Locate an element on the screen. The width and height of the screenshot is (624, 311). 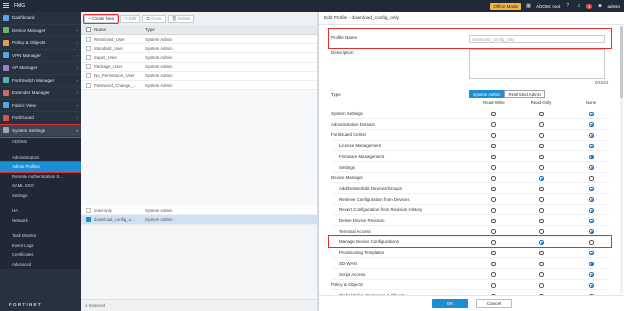
sidebar-item-extender-manager: Extender Manager › is located at coordinates (40, 93).